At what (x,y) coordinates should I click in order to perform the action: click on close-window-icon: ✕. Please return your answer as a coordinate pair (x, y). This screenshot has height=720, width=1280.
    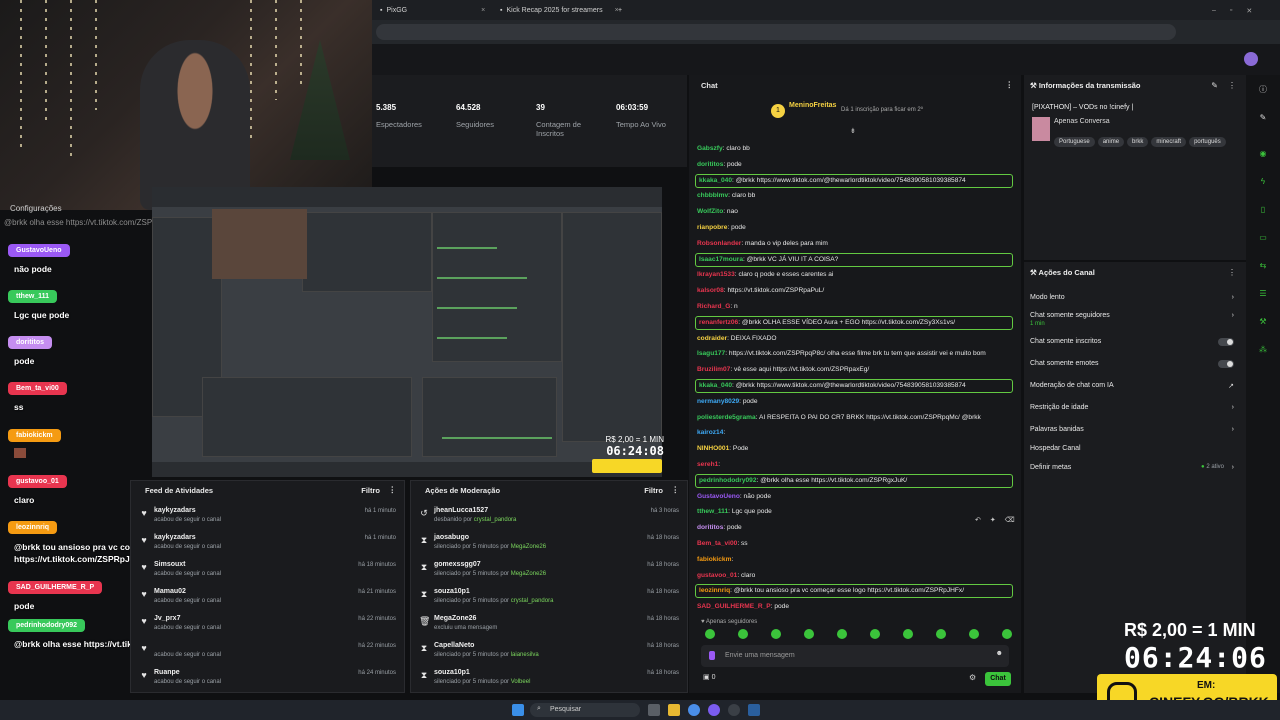
    Looking at the image, I should click on (1249, 11).